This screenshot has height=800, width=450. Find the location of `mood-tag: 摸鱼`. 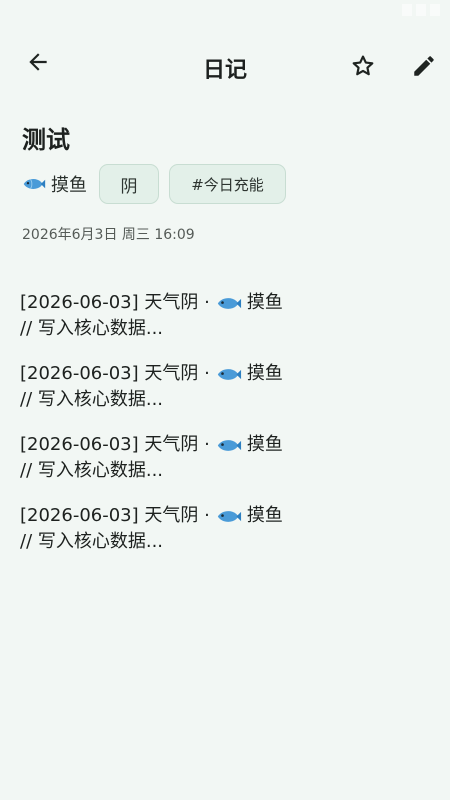

mood-tag: 摸鱼 is located at coordinates (54, 184).